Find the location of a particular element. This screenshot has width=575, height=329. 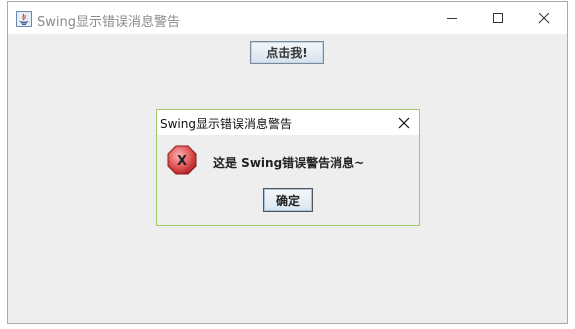

dialog-message: 这是 Swing错误警告消息~ is located at coordinates (289, 163).